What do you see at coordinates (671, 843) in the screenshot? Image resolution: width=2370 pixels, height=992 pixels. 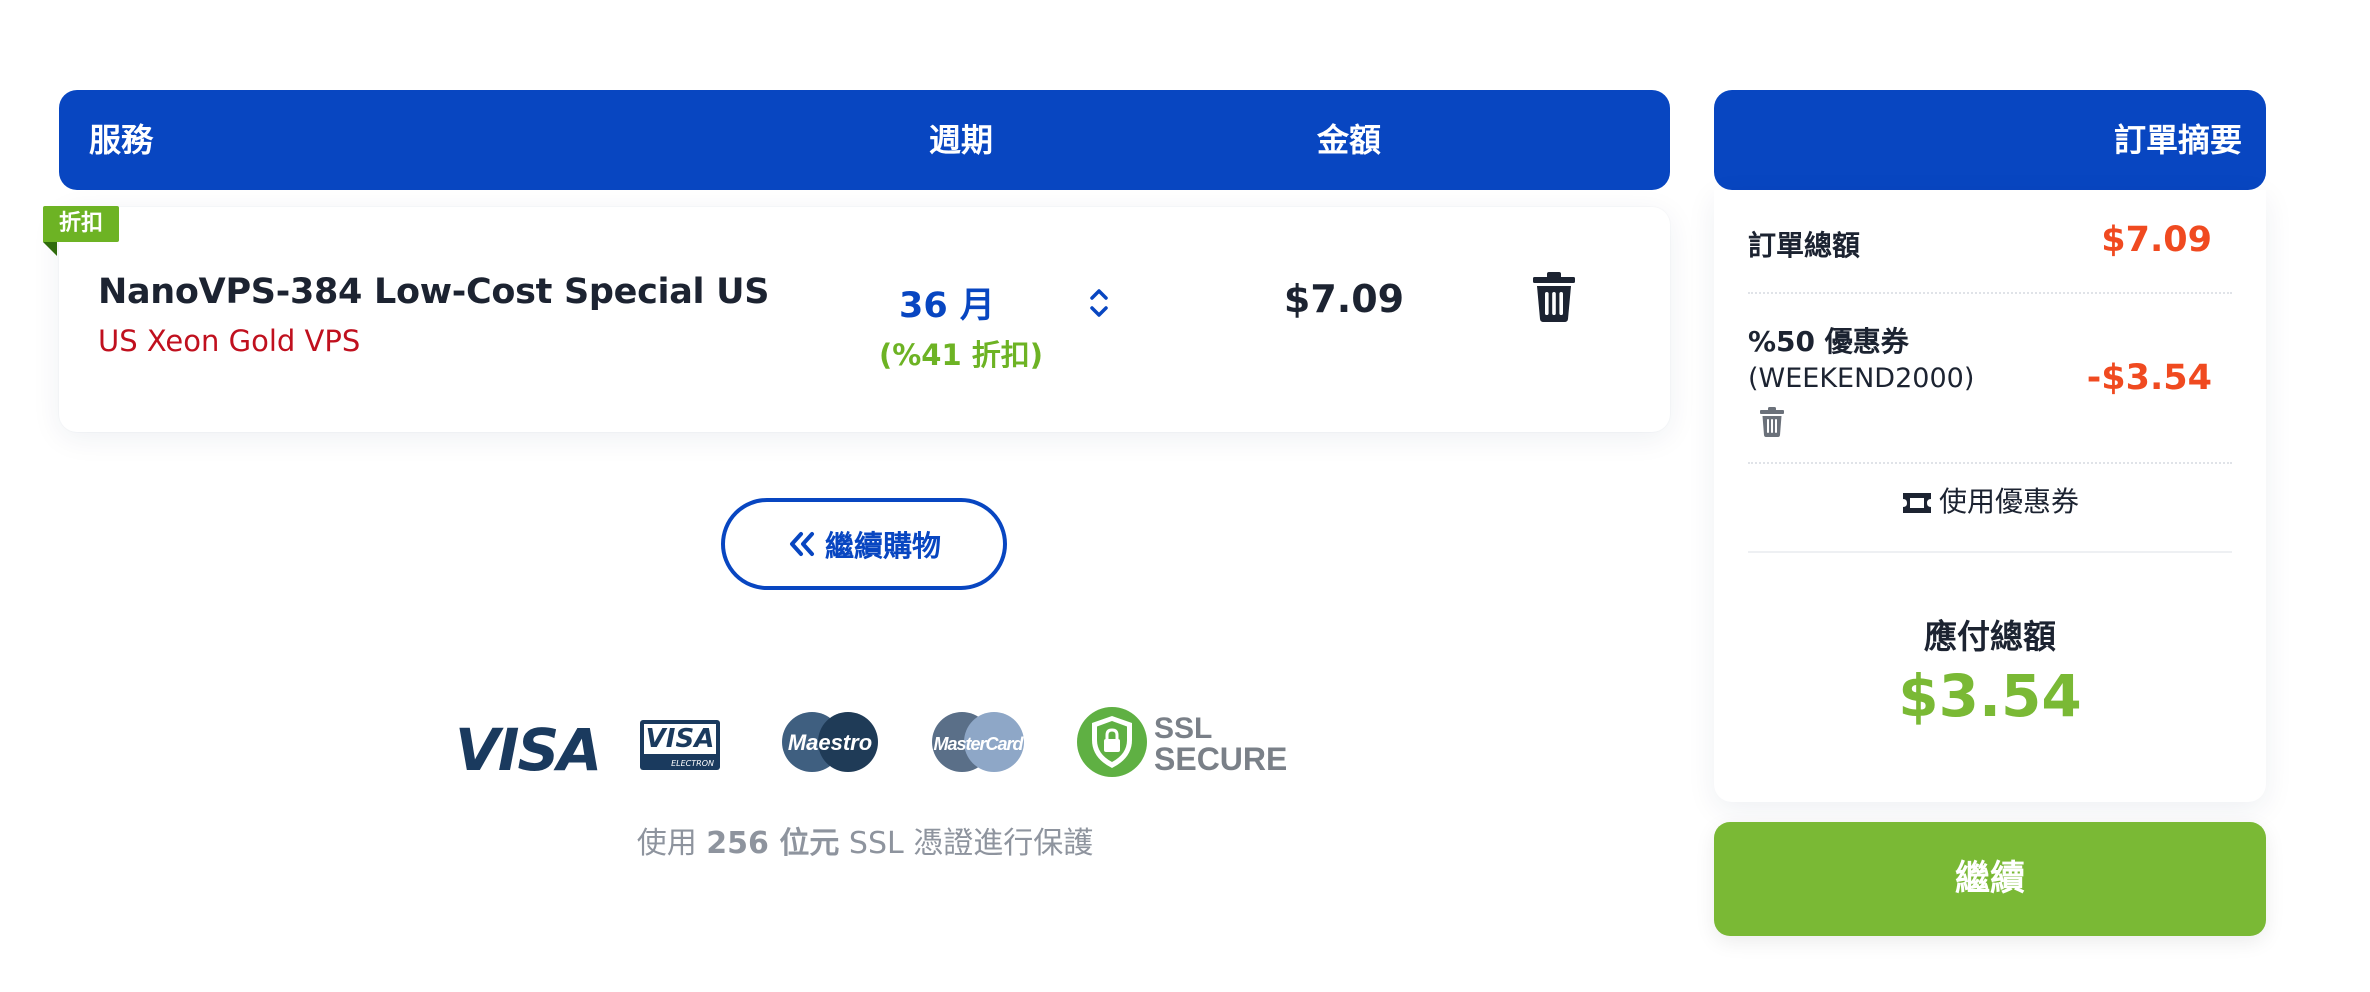 I see `ssl-note-prefix: 使用` at bounding box center [671, 843].